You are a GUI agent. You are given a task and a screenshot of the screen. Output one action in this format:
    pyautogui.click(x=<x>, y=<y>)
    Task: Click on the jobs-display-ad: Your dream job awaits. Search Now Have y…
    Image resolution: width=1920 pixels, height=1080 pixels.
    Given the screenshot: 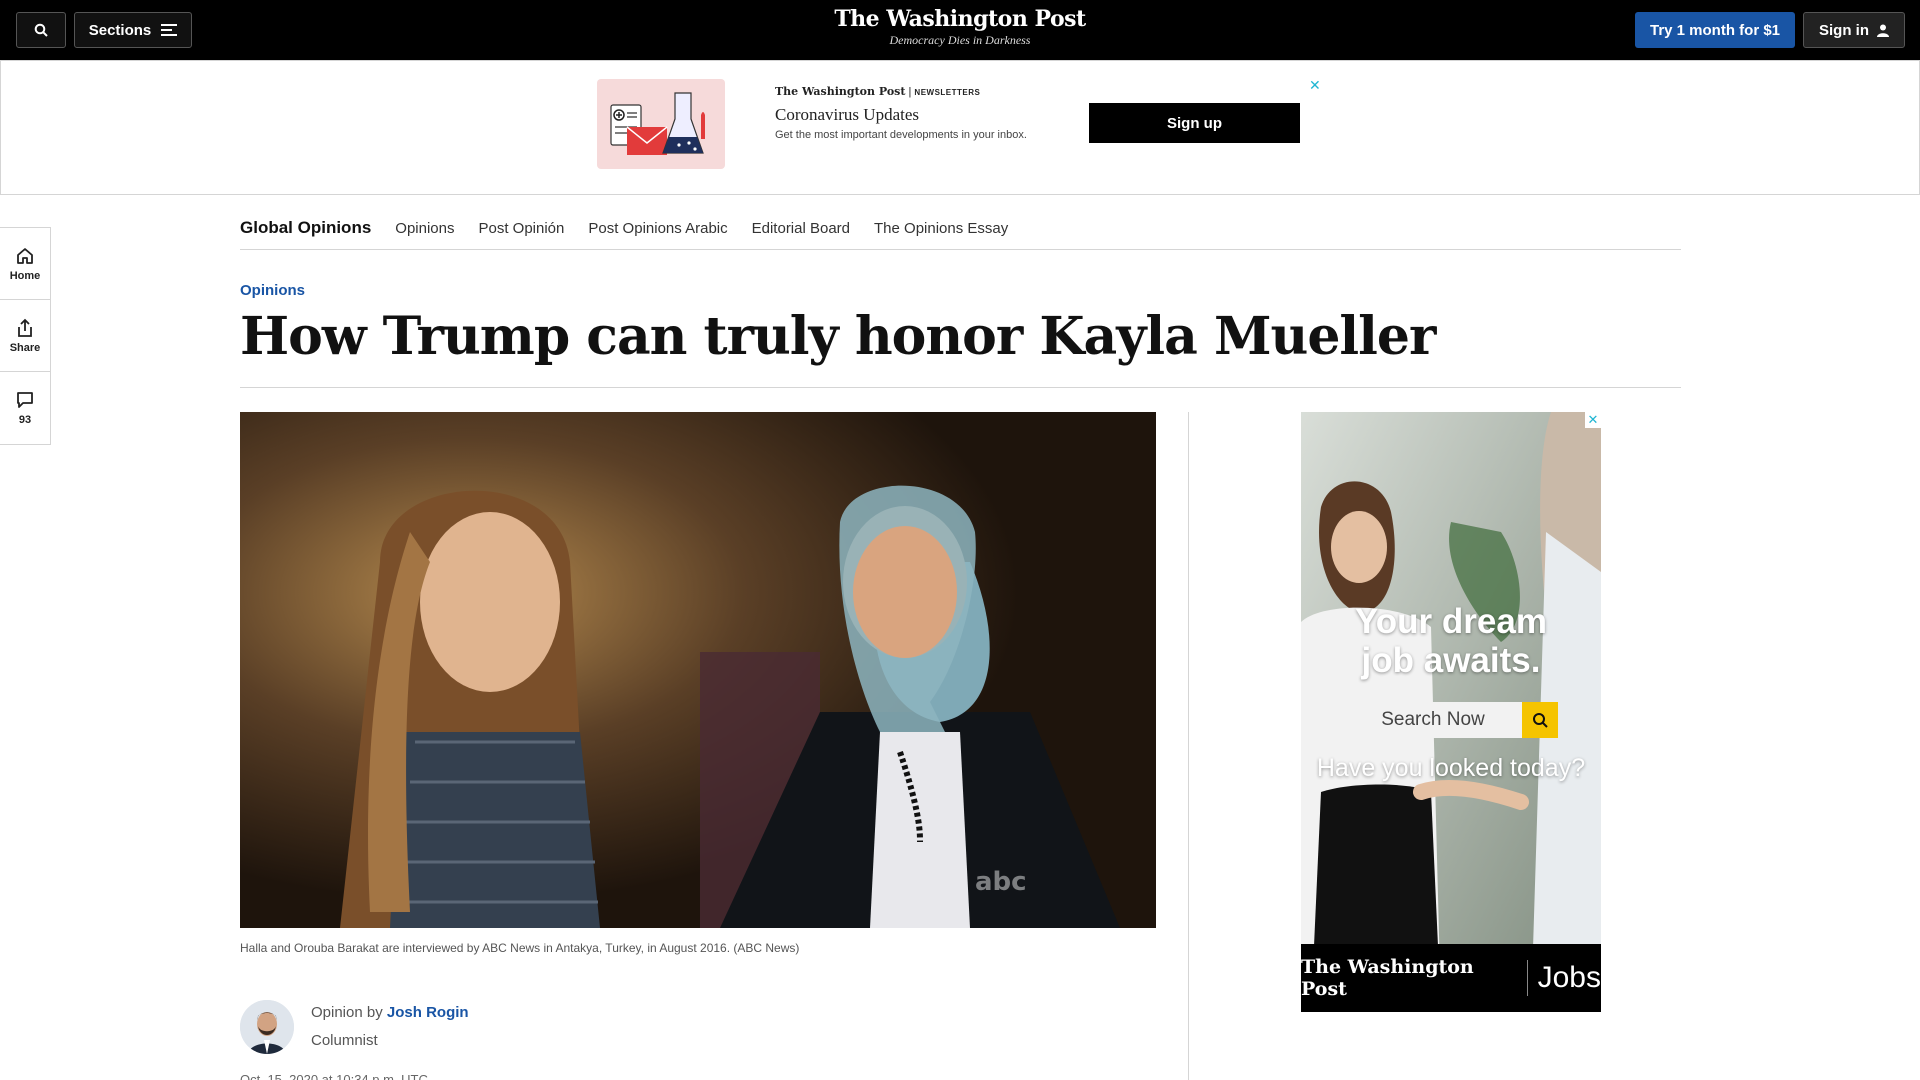 What is the action you would take?
    pyautogui.click(x=1451, y=712)
    